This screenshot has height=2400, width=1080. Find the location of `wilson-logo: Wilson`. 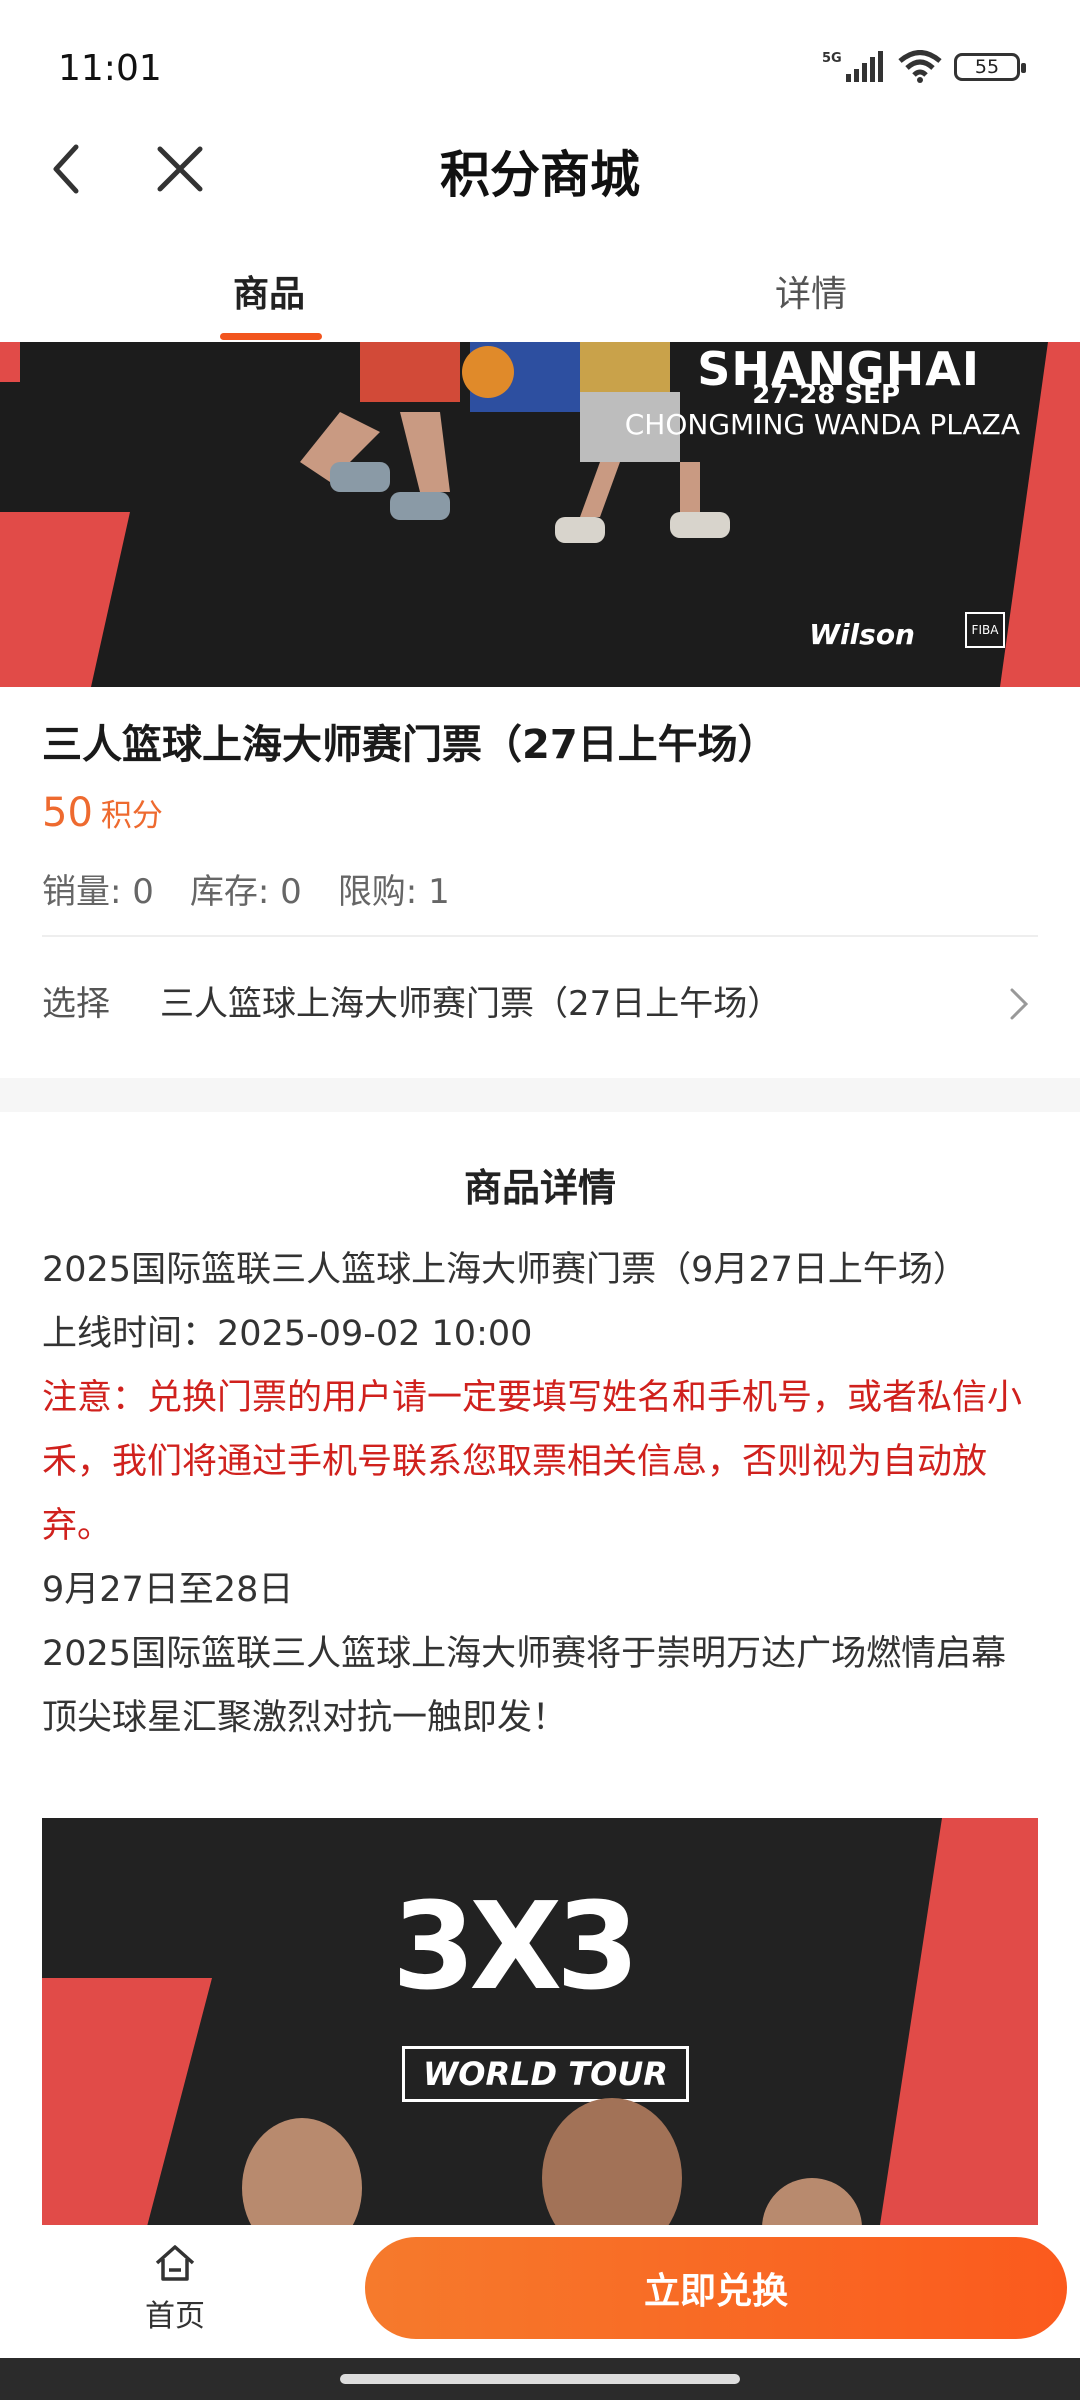

wilson-logo: Wilson is located at coordinates (862, 634).